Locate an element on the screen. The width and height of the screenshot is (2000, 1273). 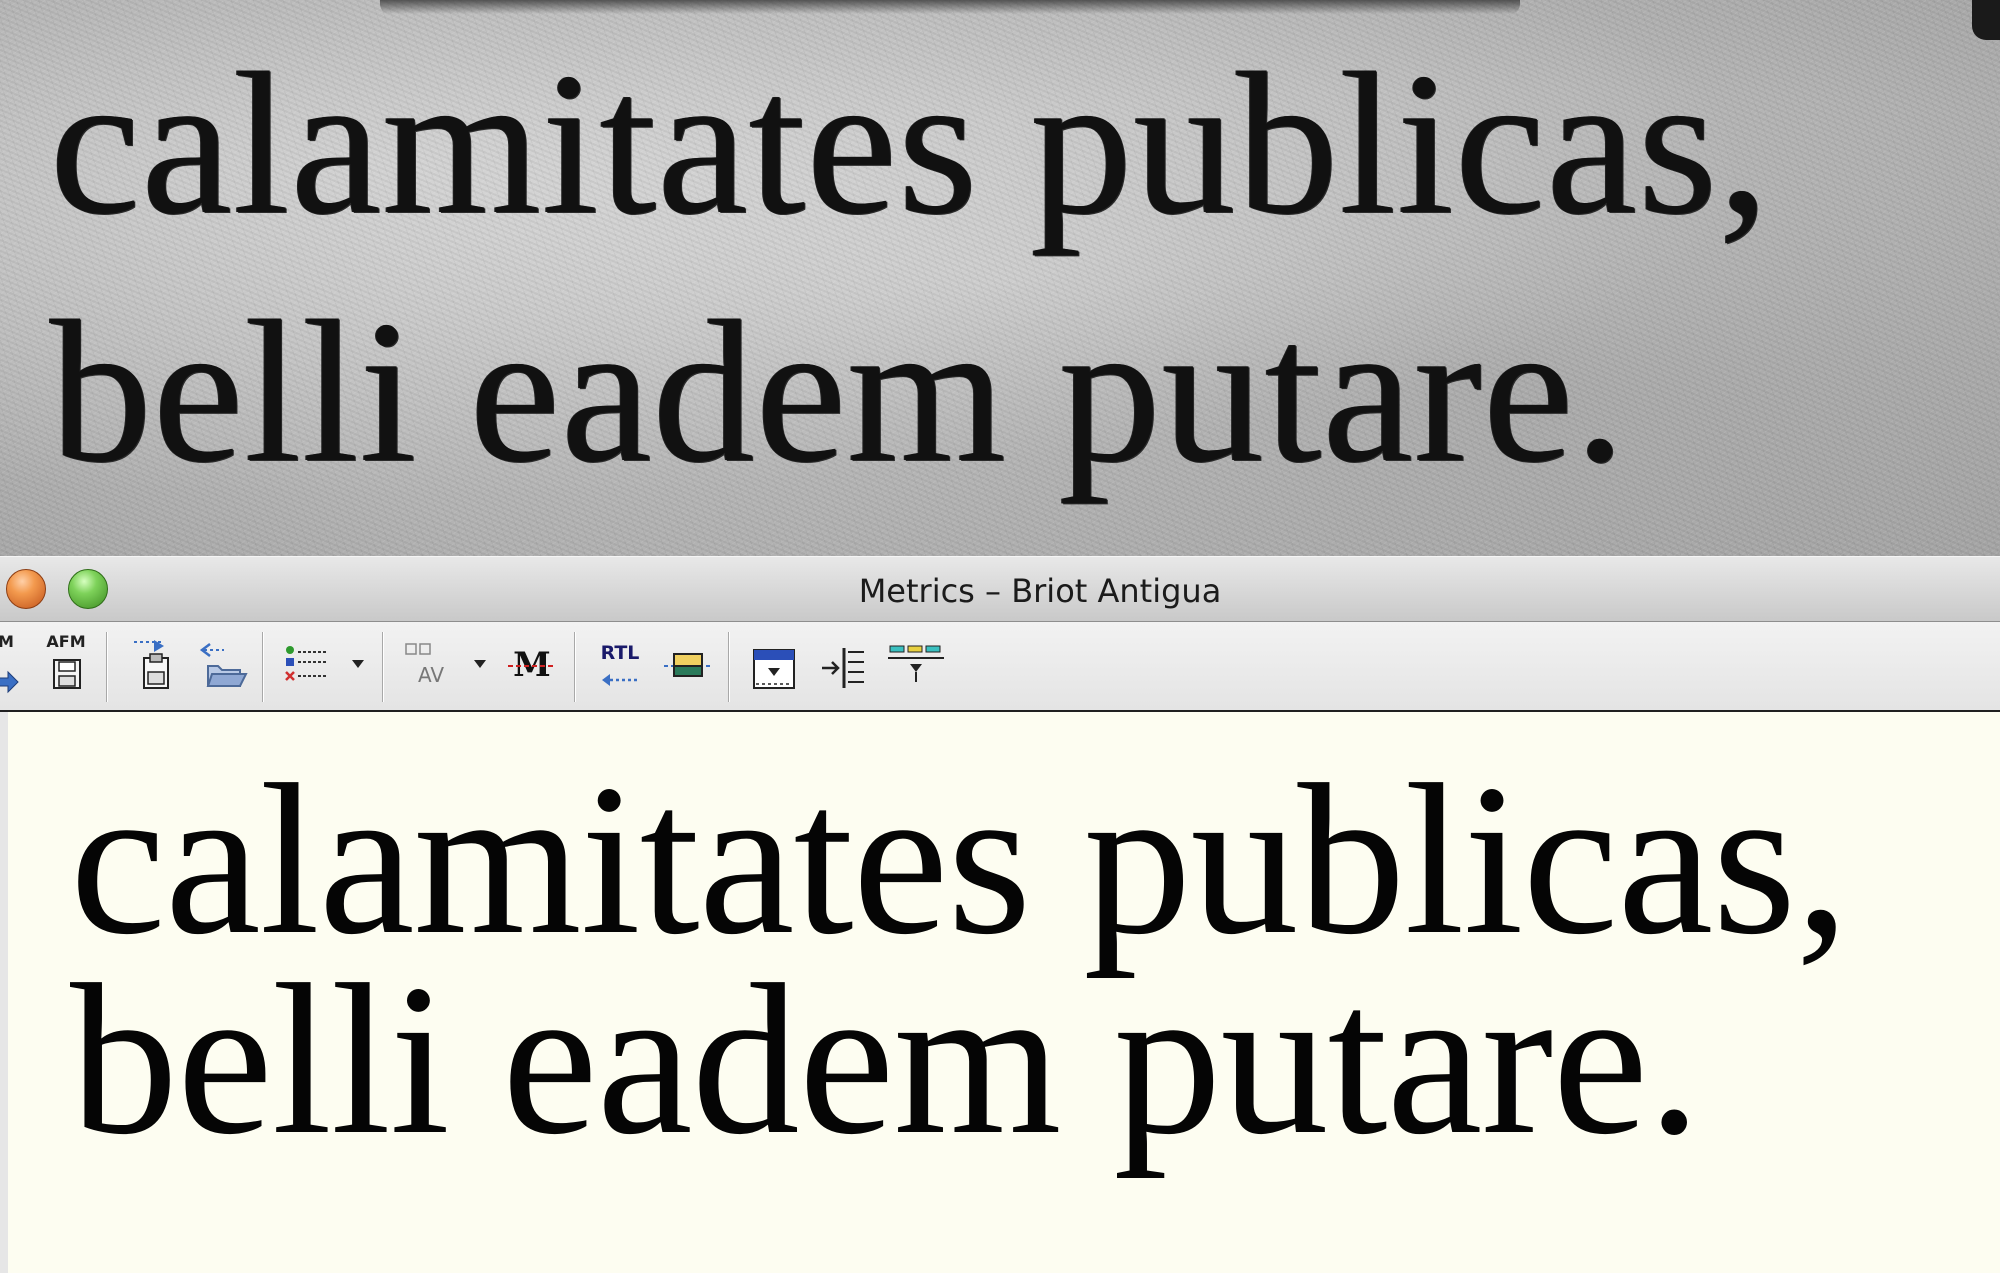
list-icon is located at coordinates (324, 663).